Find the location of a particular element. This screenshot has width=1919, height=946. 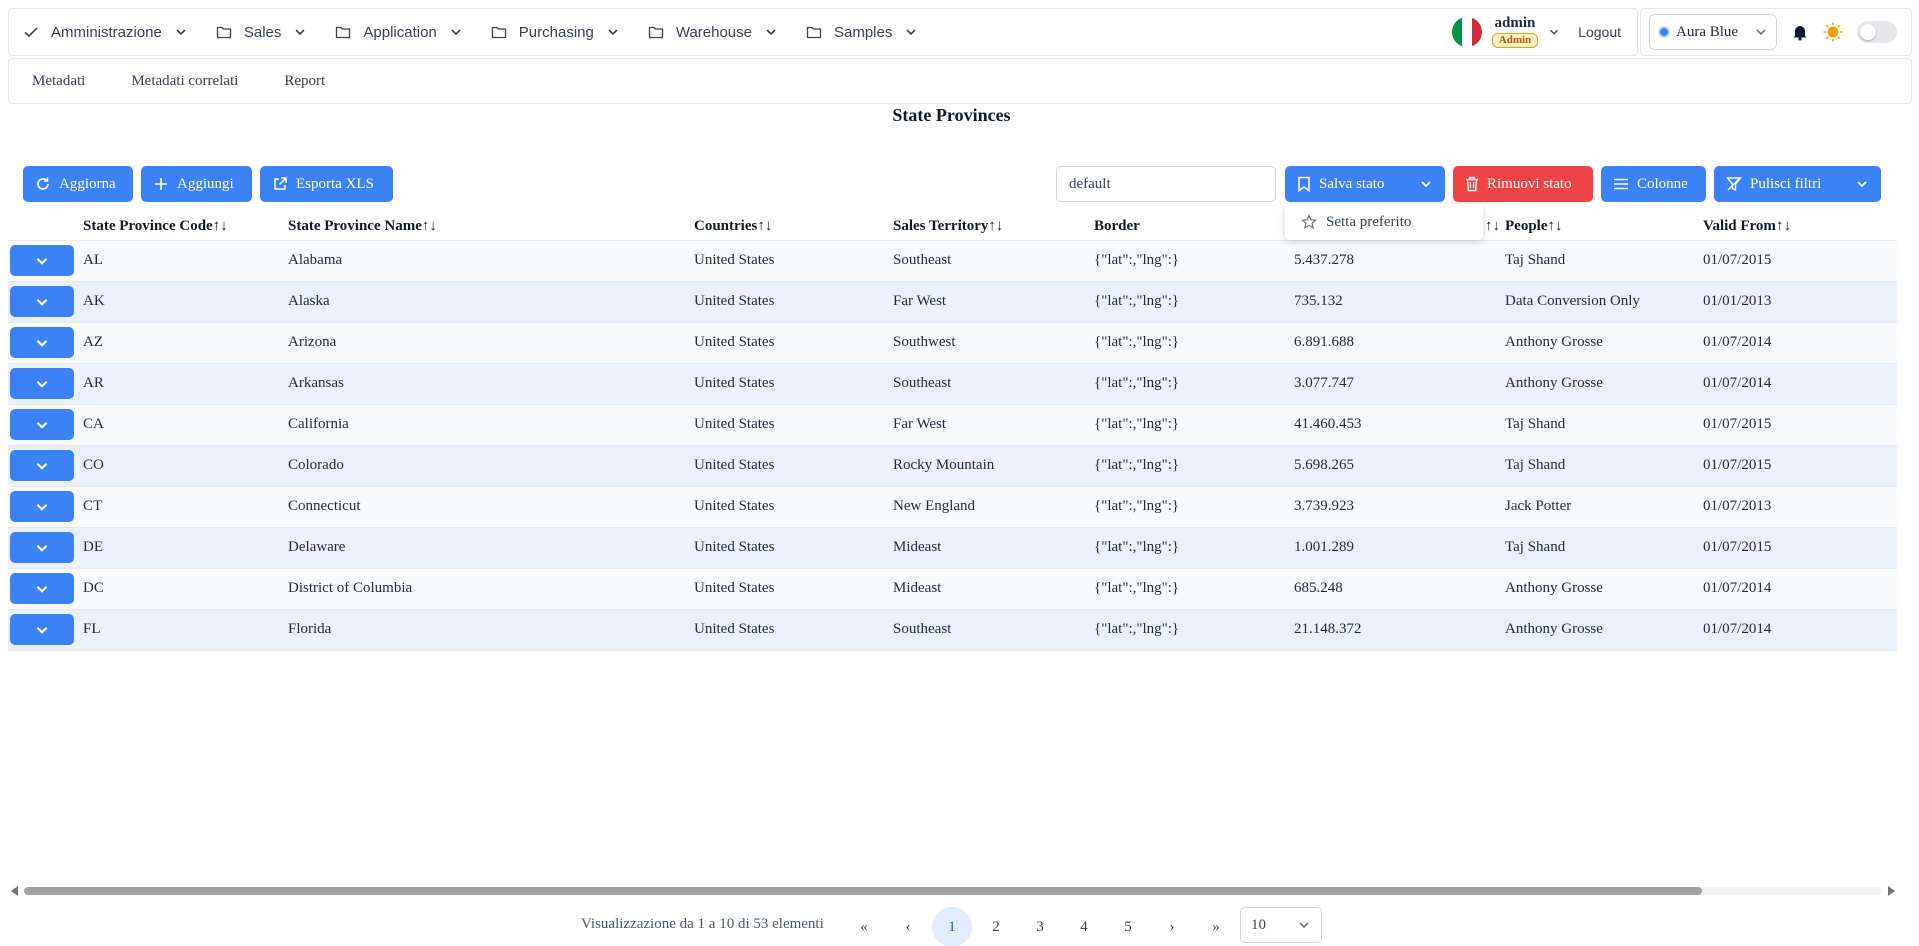

column-header-code: State Province Code↑↓ is located at coordinates (155, 226).